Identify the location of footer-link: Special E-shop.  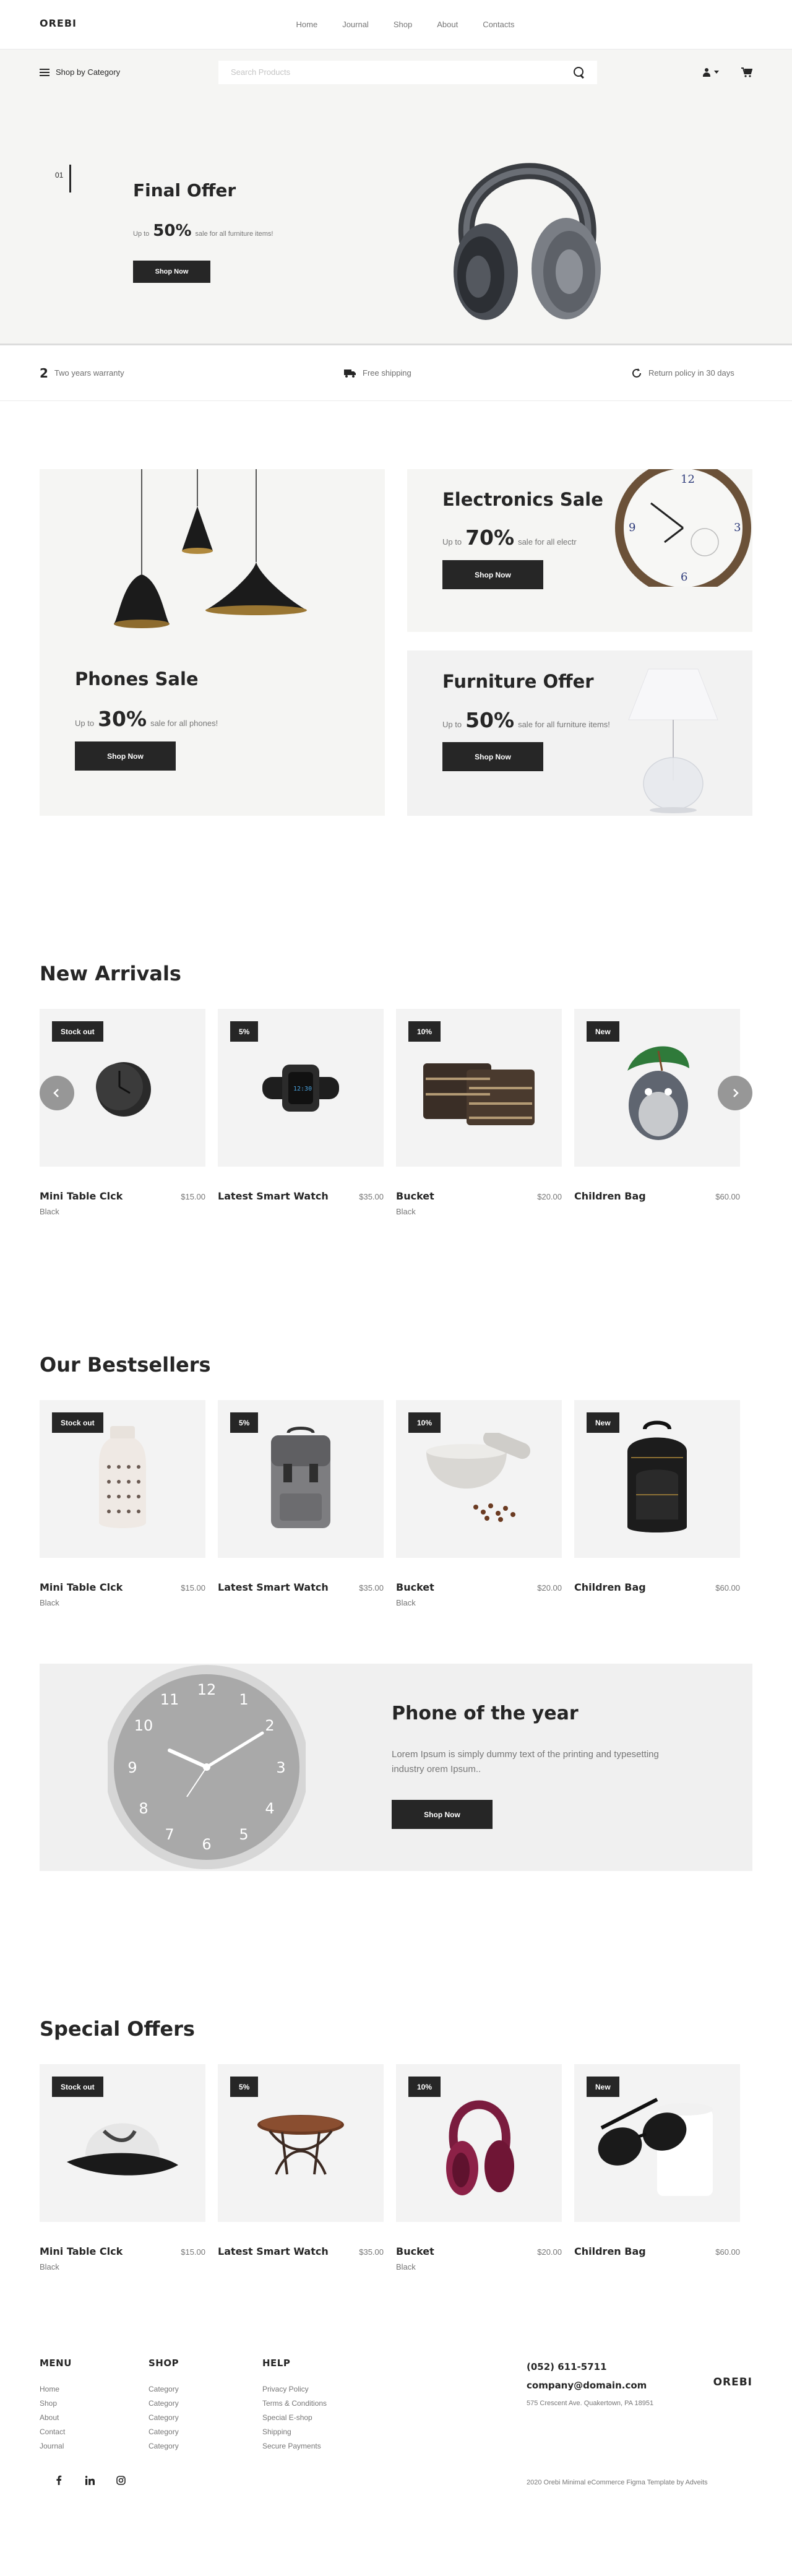
(294, 2418).